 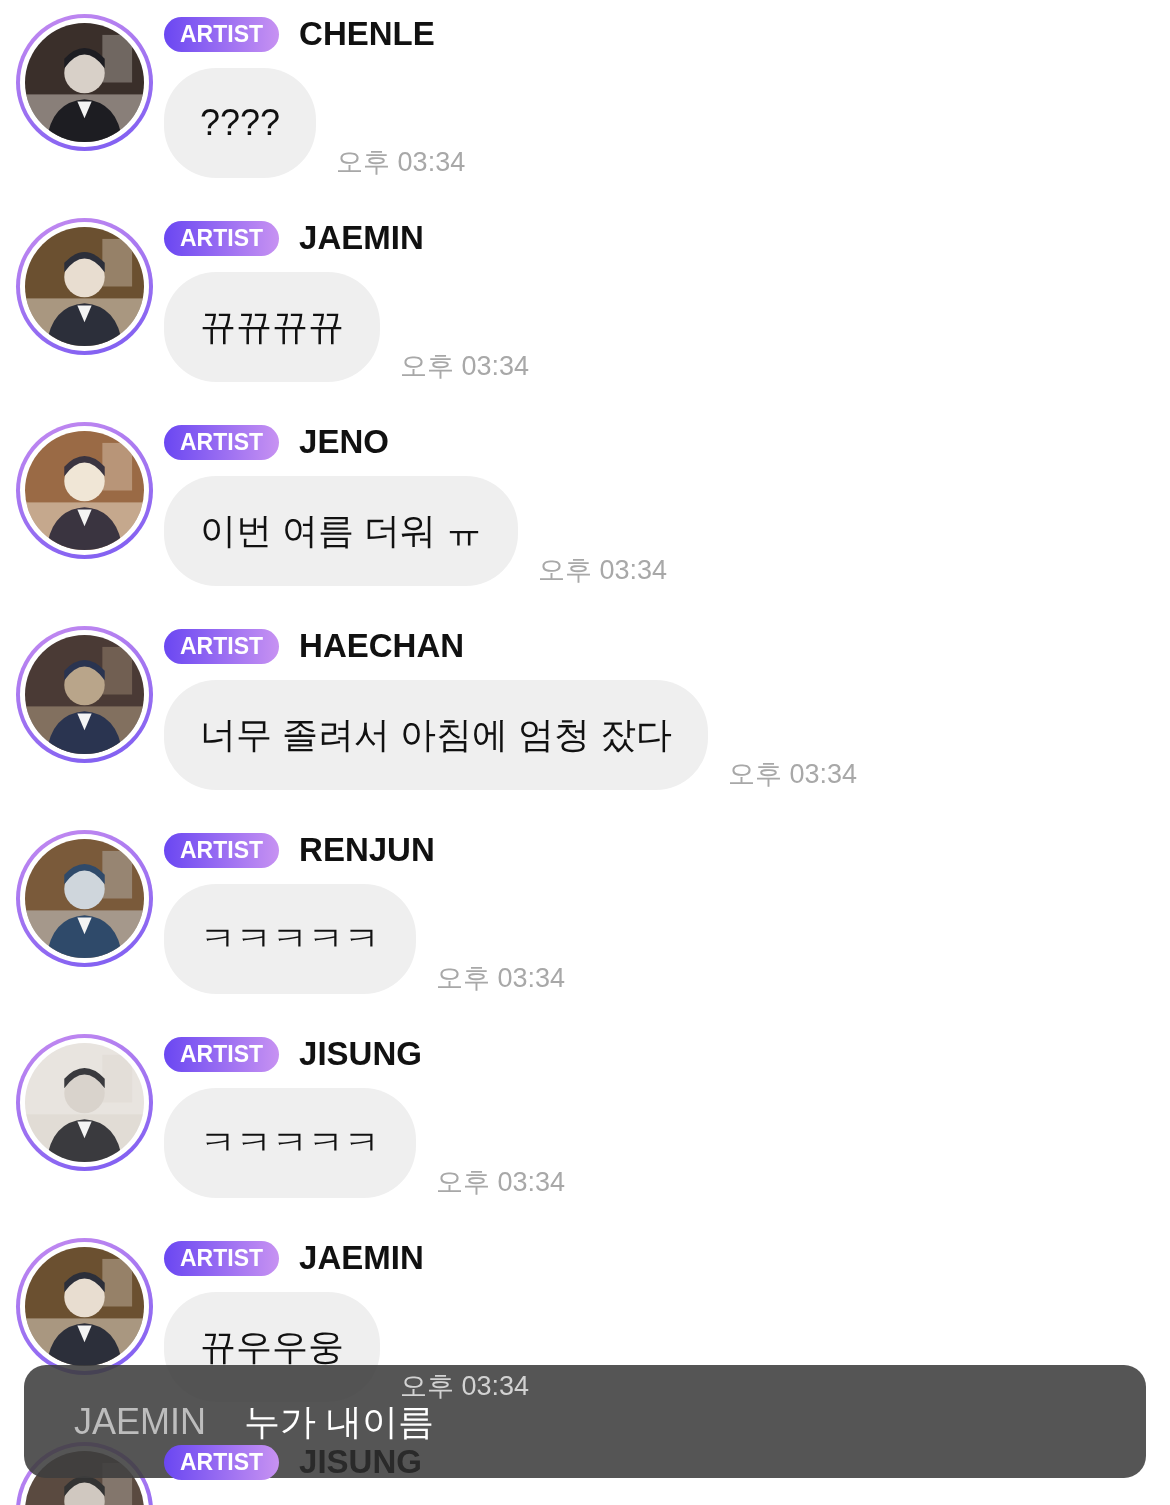 What do you see at coordinates (344, 442) in the screenshot?
I see `sender-name: JENO` at bounding box center [344, 442].